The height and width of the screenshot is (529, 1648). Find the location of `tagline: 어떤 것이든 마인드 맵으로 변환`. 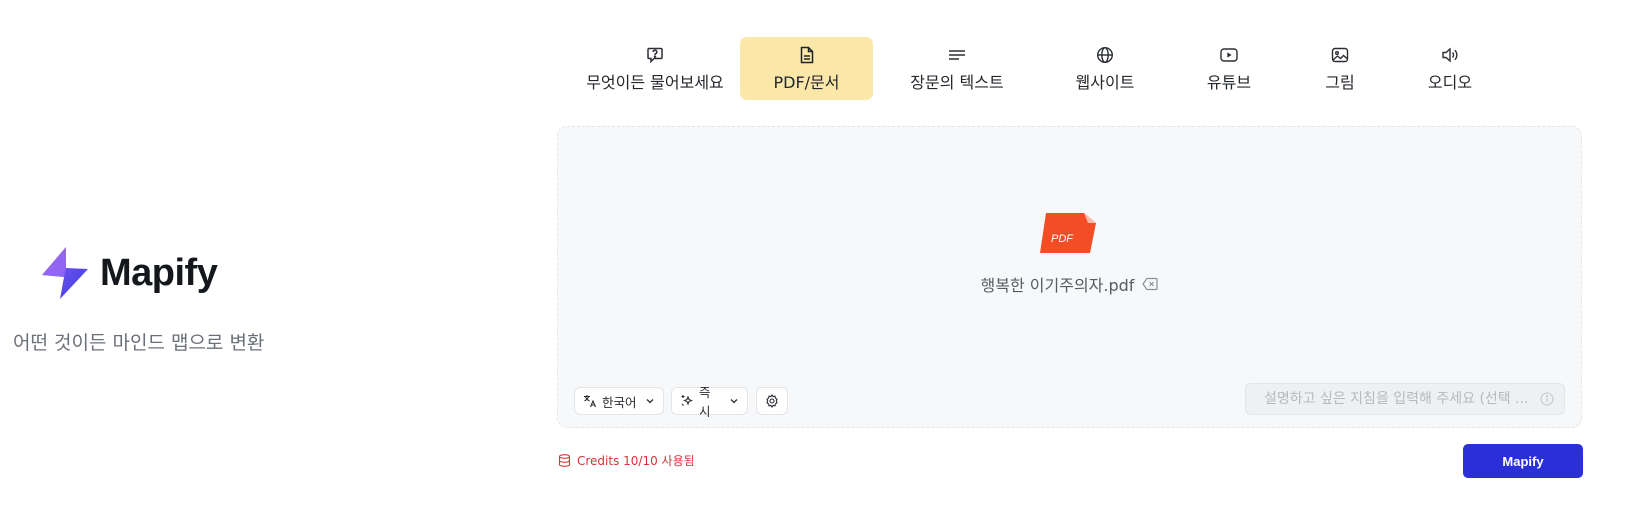

tagline: 어떤 것이든 마인드 맵으로 변환 is located at coordinates (139, 343).